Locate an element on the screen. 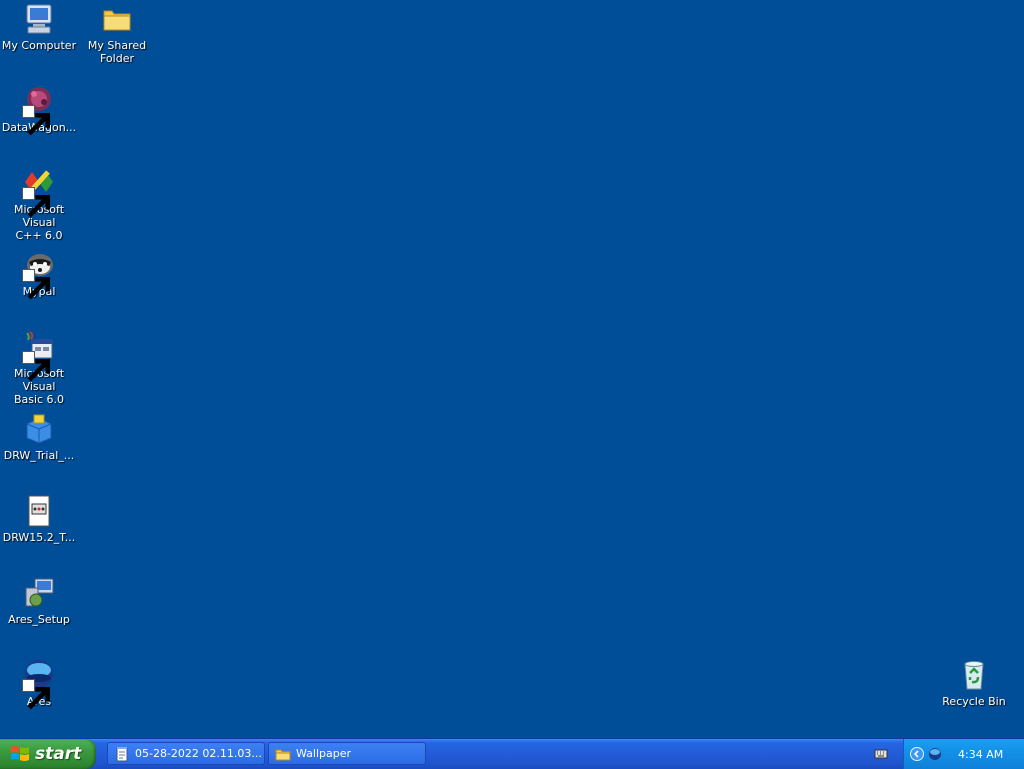 This screenshot has height=769, width=1024. start-button: start is located at coordinates (48, 754).